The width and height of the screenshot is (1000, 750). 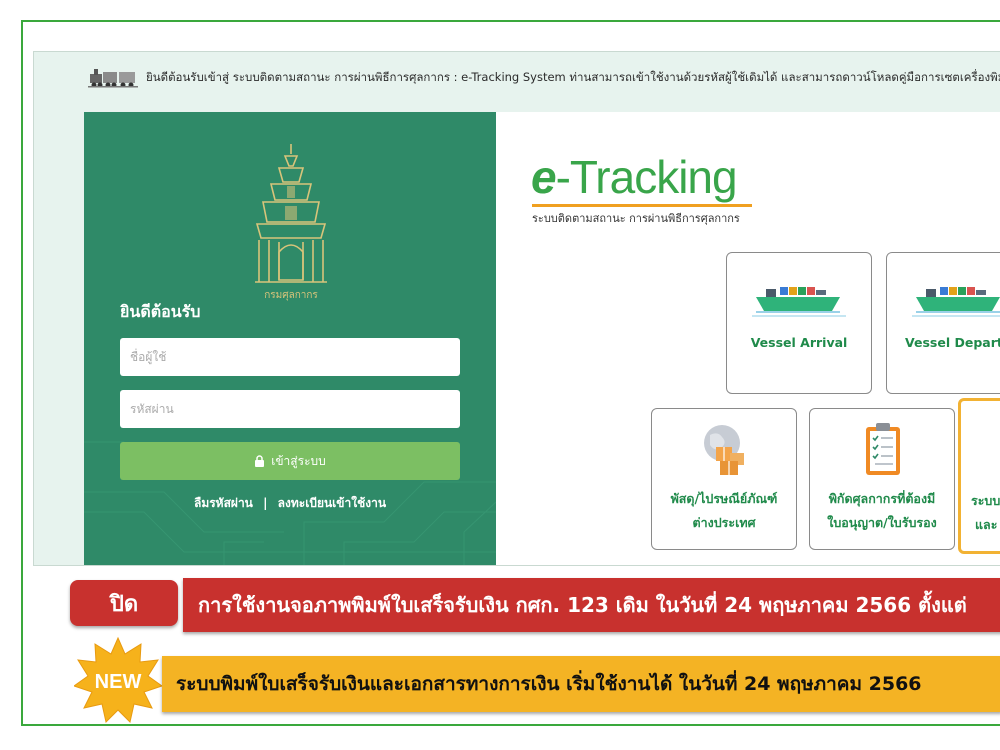 I want to click on username-field, so click(x=290, y=357).